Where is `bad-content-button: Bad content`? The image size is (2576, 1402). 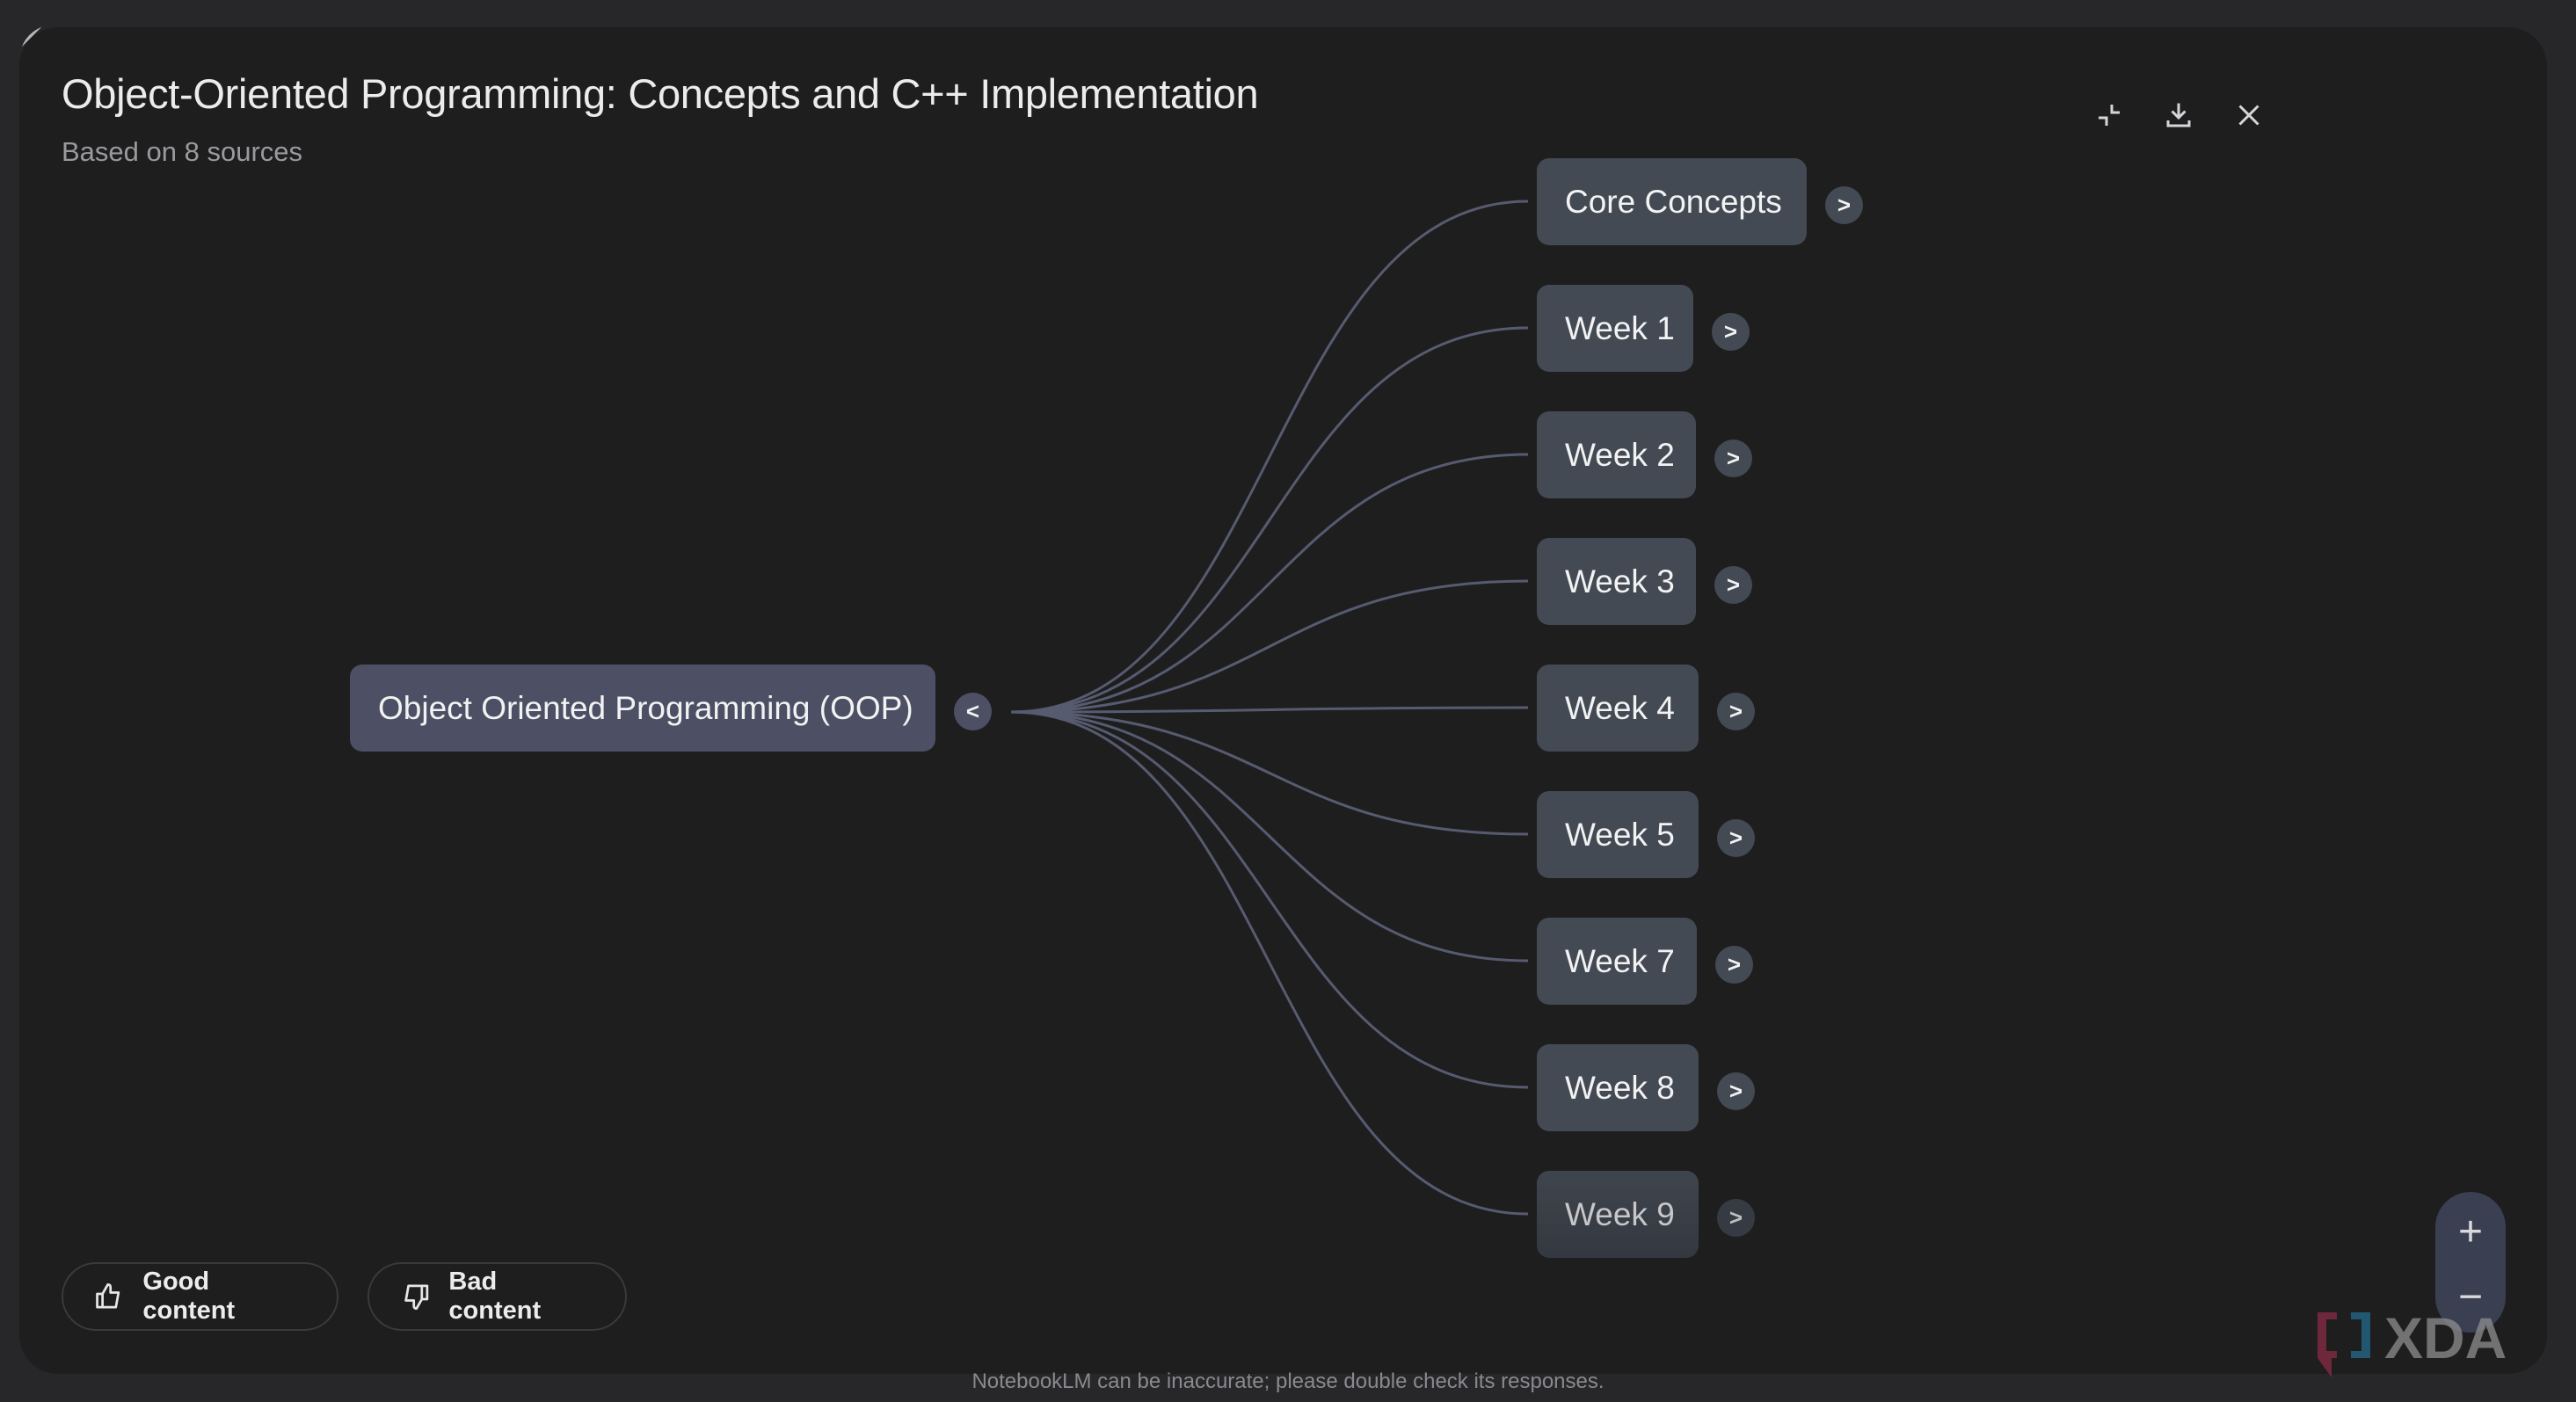 bad-content-button: Bad content is located at coordinates (497, 1296).